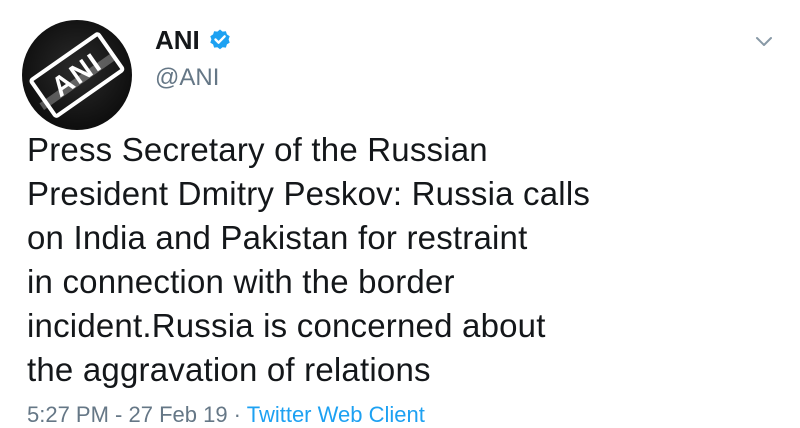 This screenshot has height=428, width=800. Describe the element at coordinates (193, 58) in the screenshot. I see `tweet-header: ANI @ANI` at that location.